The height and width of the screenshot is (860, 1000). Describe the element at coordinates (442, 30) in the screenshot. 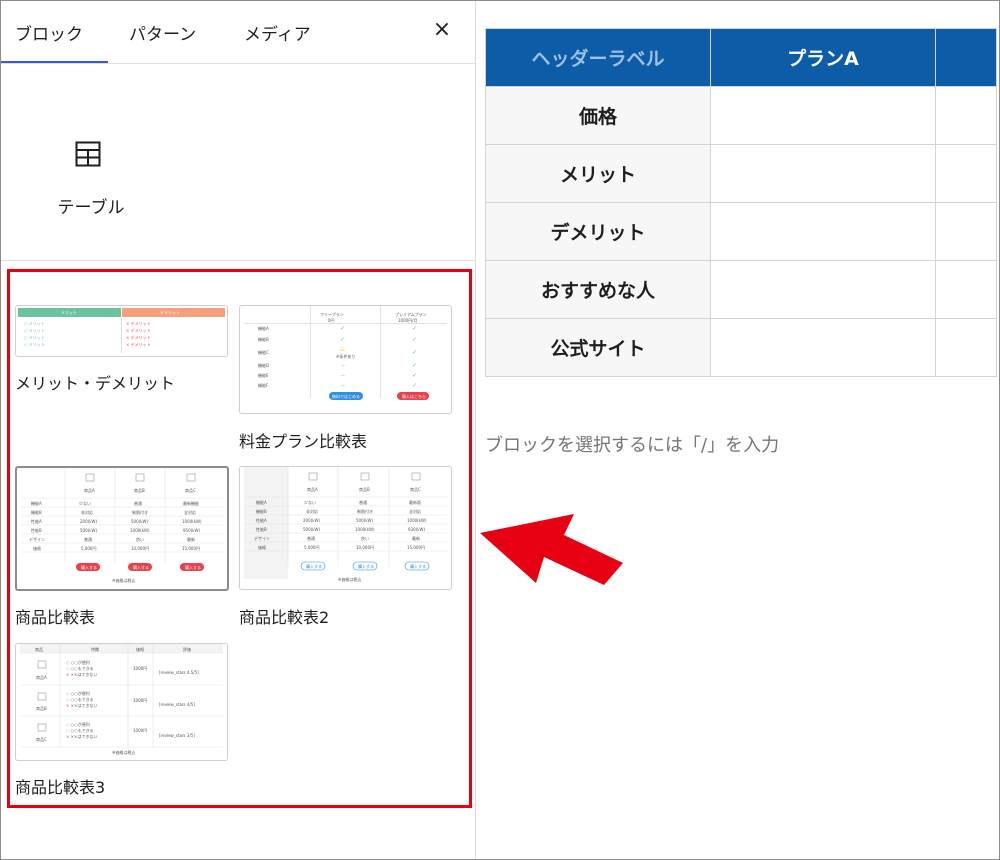

I see `close-icon: ×` at that location.